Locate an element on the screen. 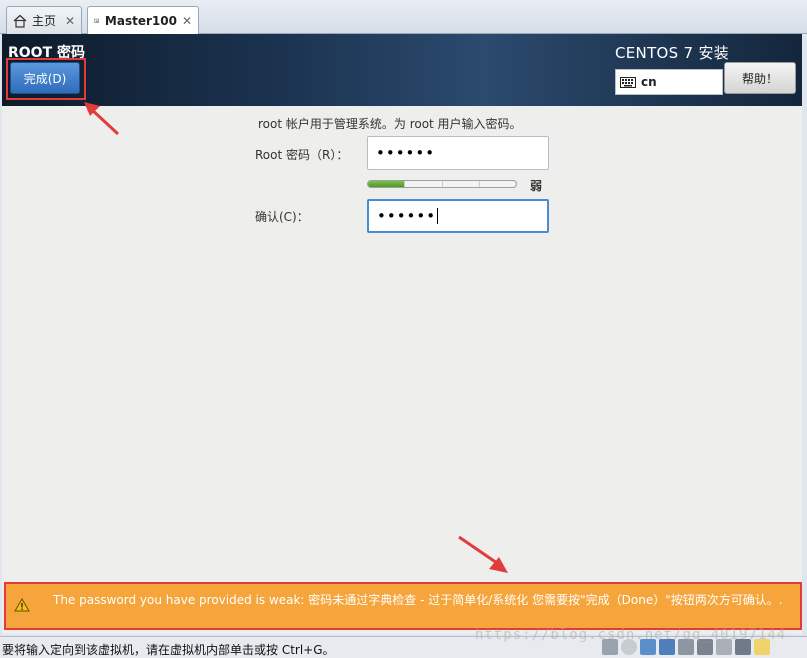  done-button: 完成(D) is located at coordinates (45, 78).